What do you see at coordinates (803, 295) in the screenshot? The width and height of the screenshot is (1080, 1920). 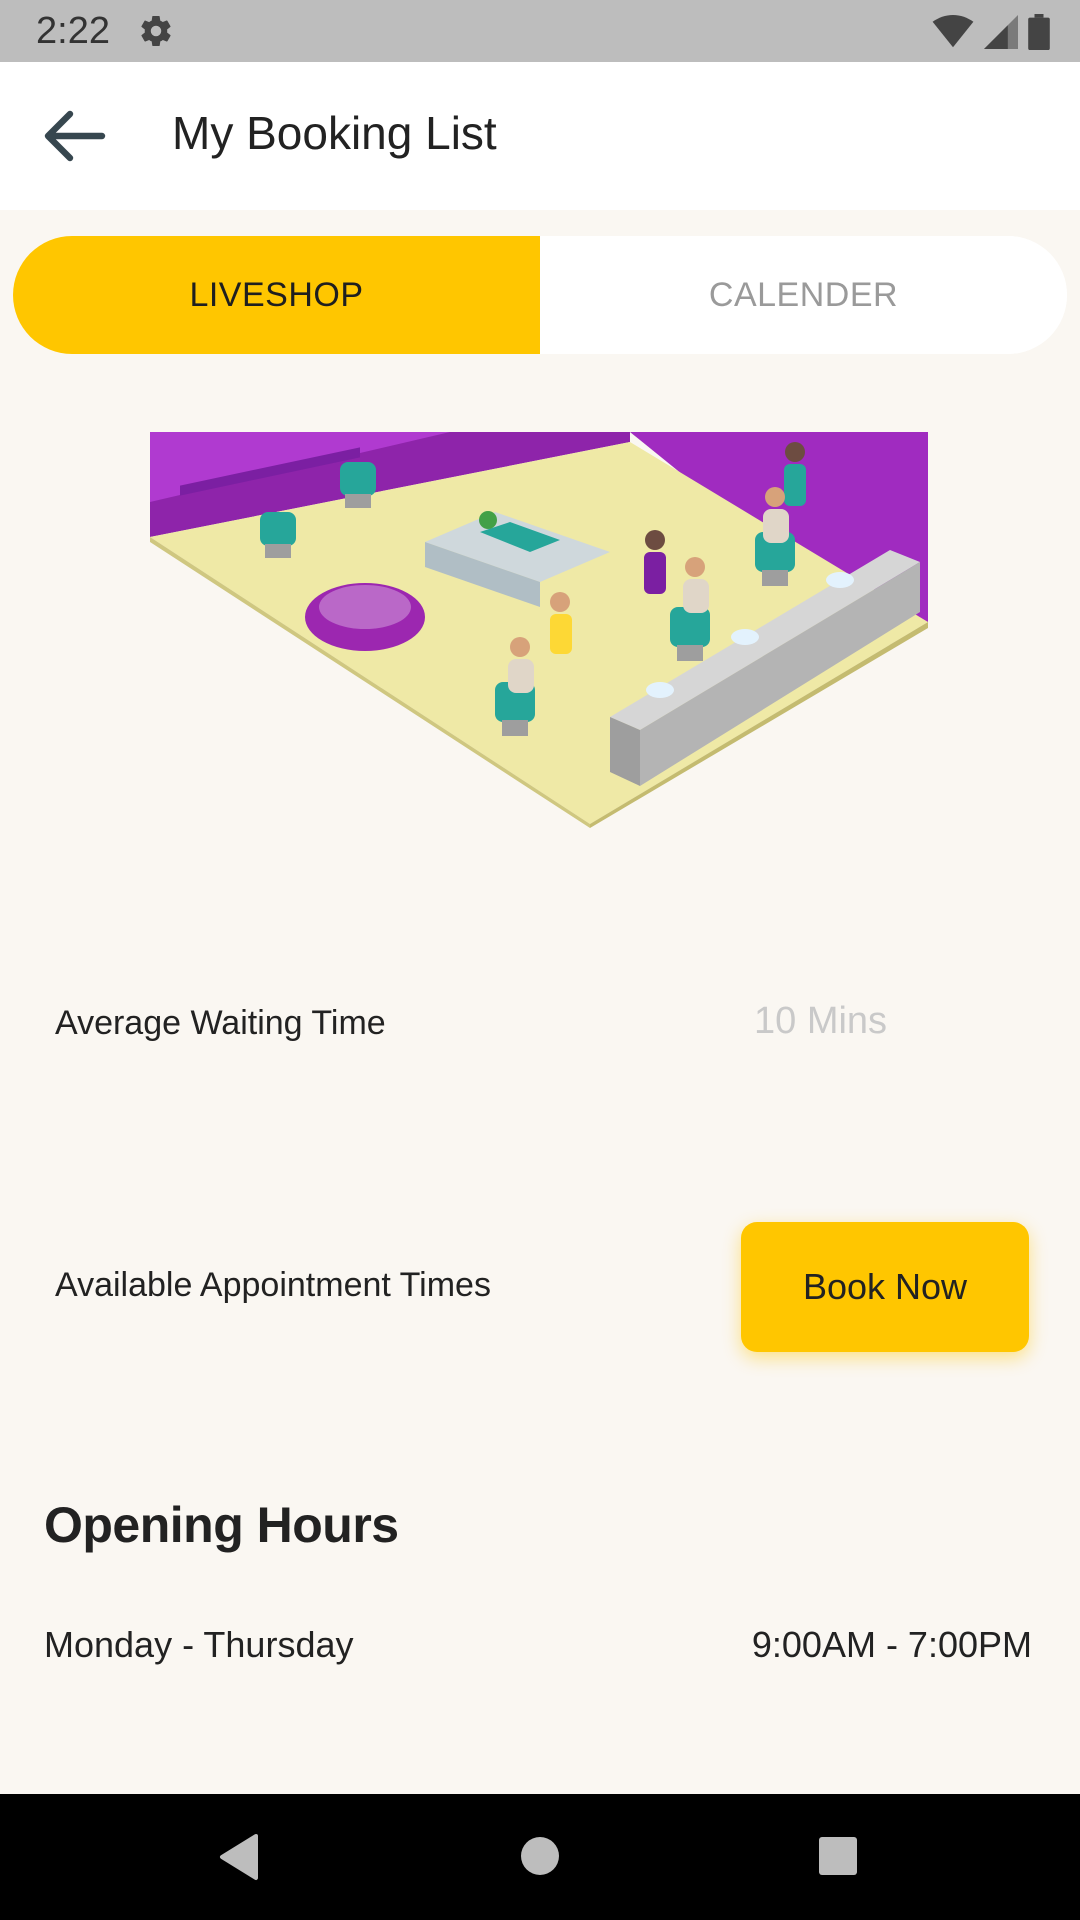 I see `tab-calender: CALENDER` at bounding box center [803, 295].